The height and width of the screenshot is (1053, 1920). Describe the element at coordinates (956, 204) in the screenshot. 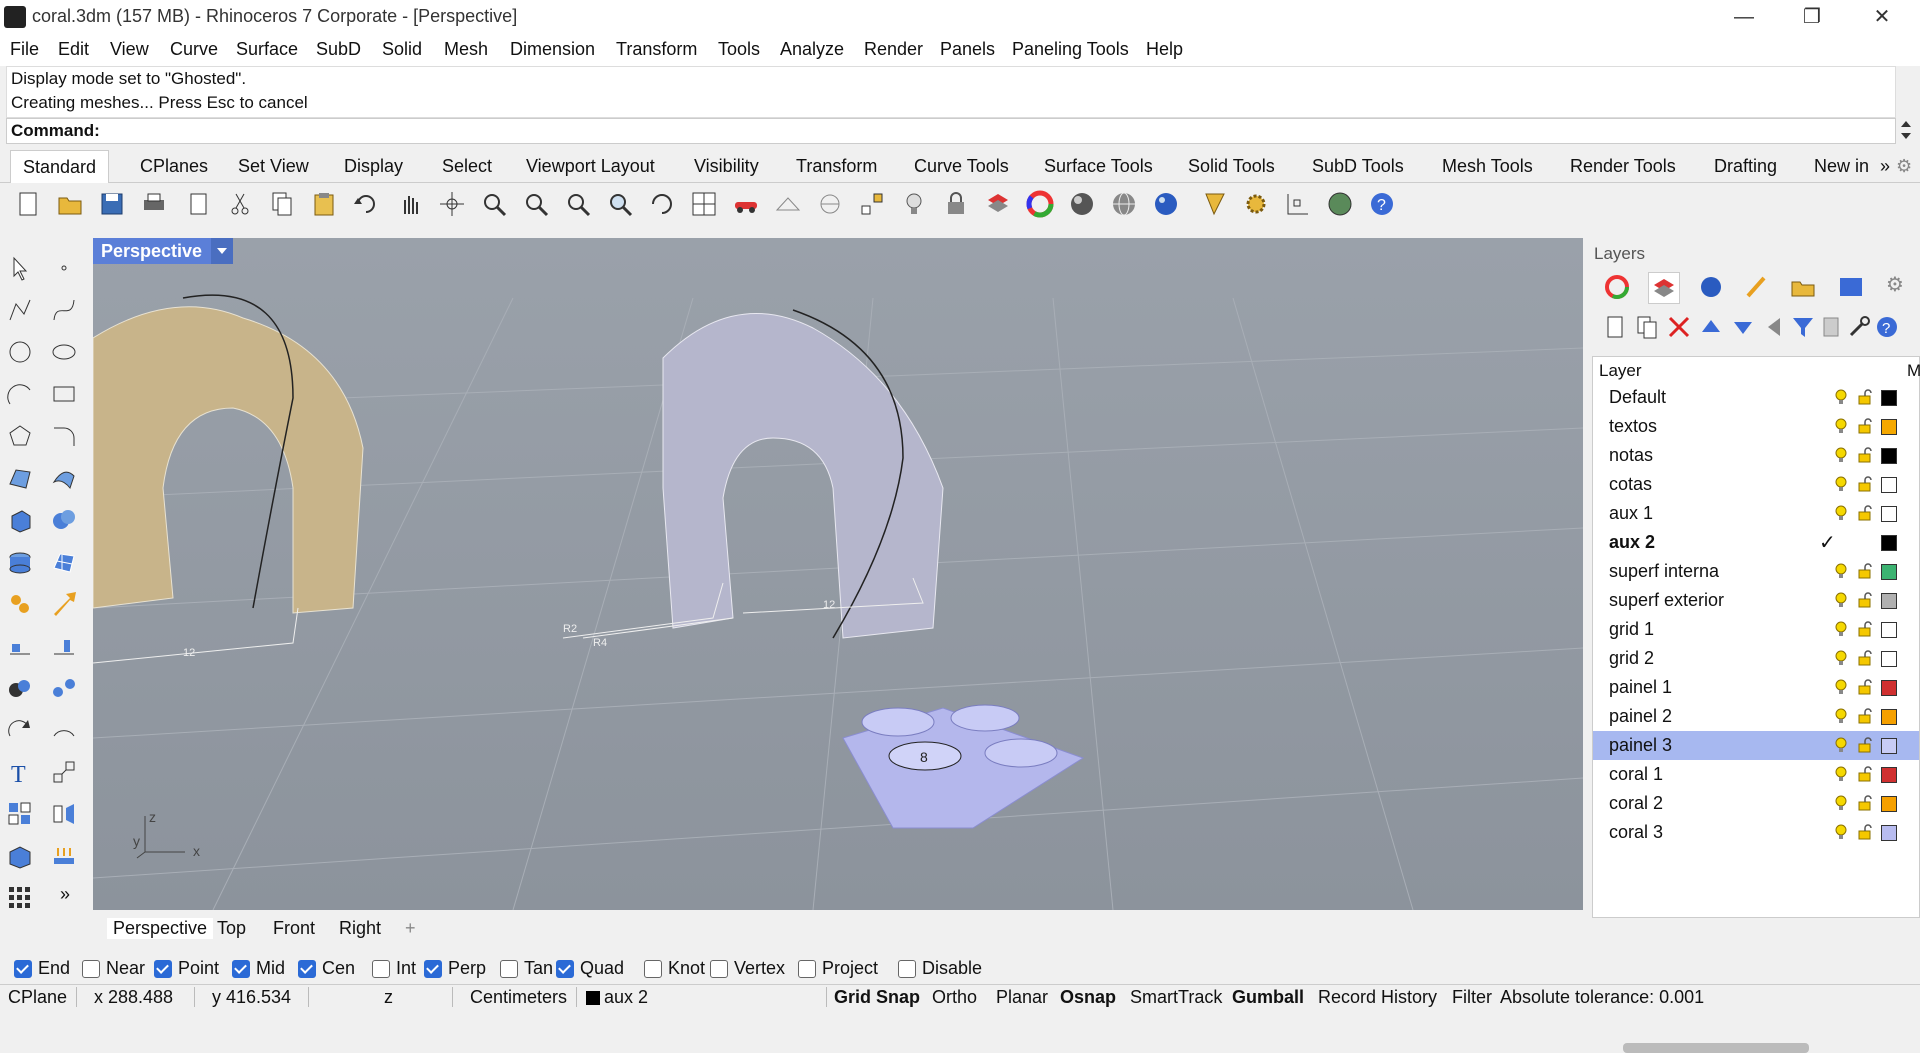

I see `lock-icon` at that location.